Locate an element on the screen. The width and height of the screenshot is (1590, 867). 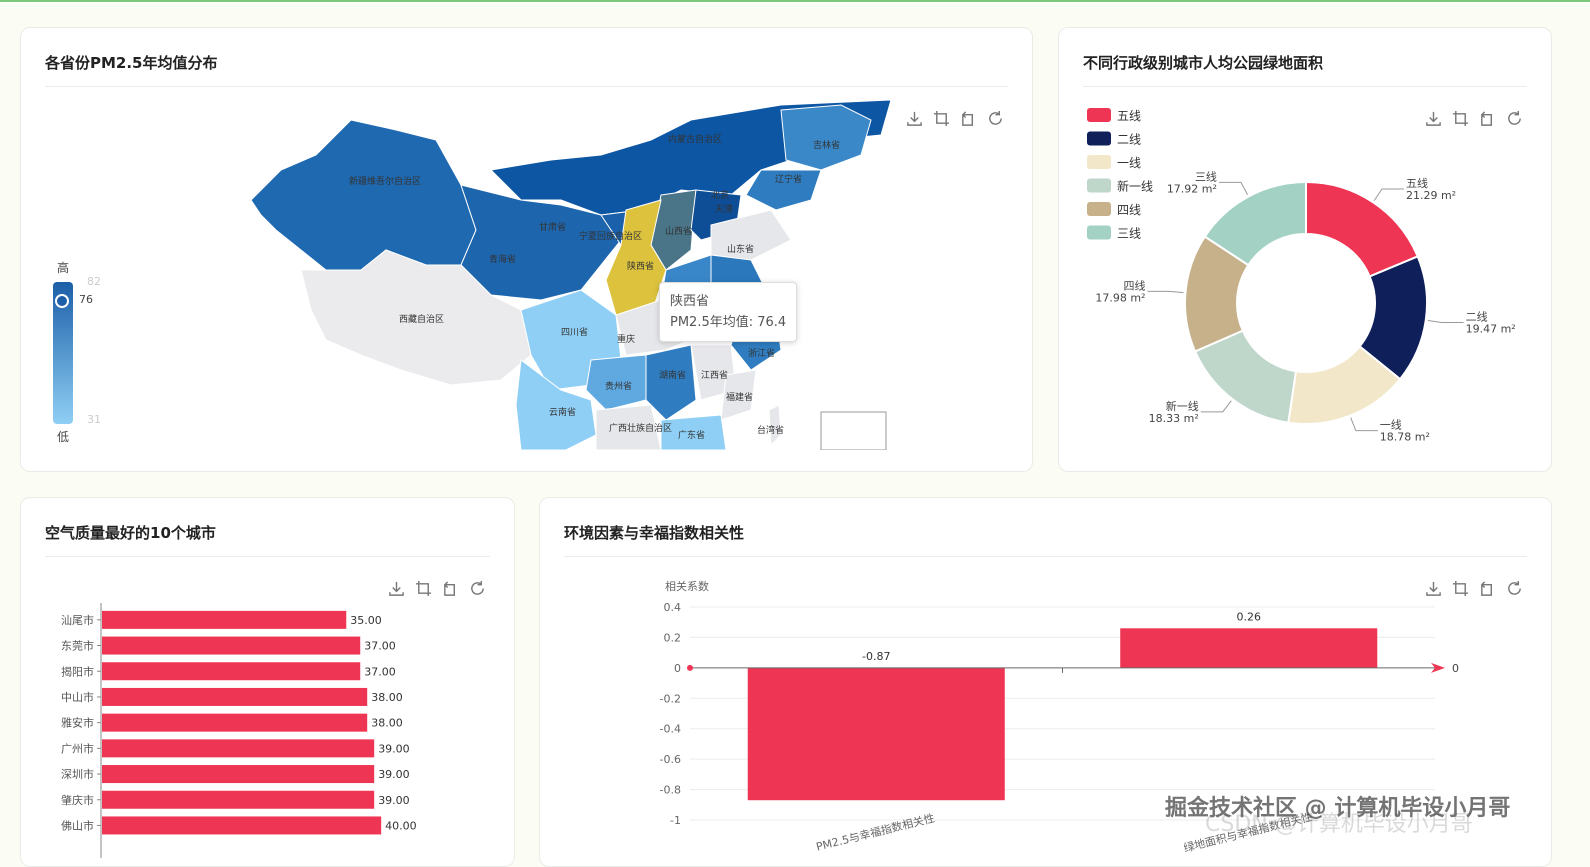
region-heilongjiang-jilin is located at coordinates (826, 137).